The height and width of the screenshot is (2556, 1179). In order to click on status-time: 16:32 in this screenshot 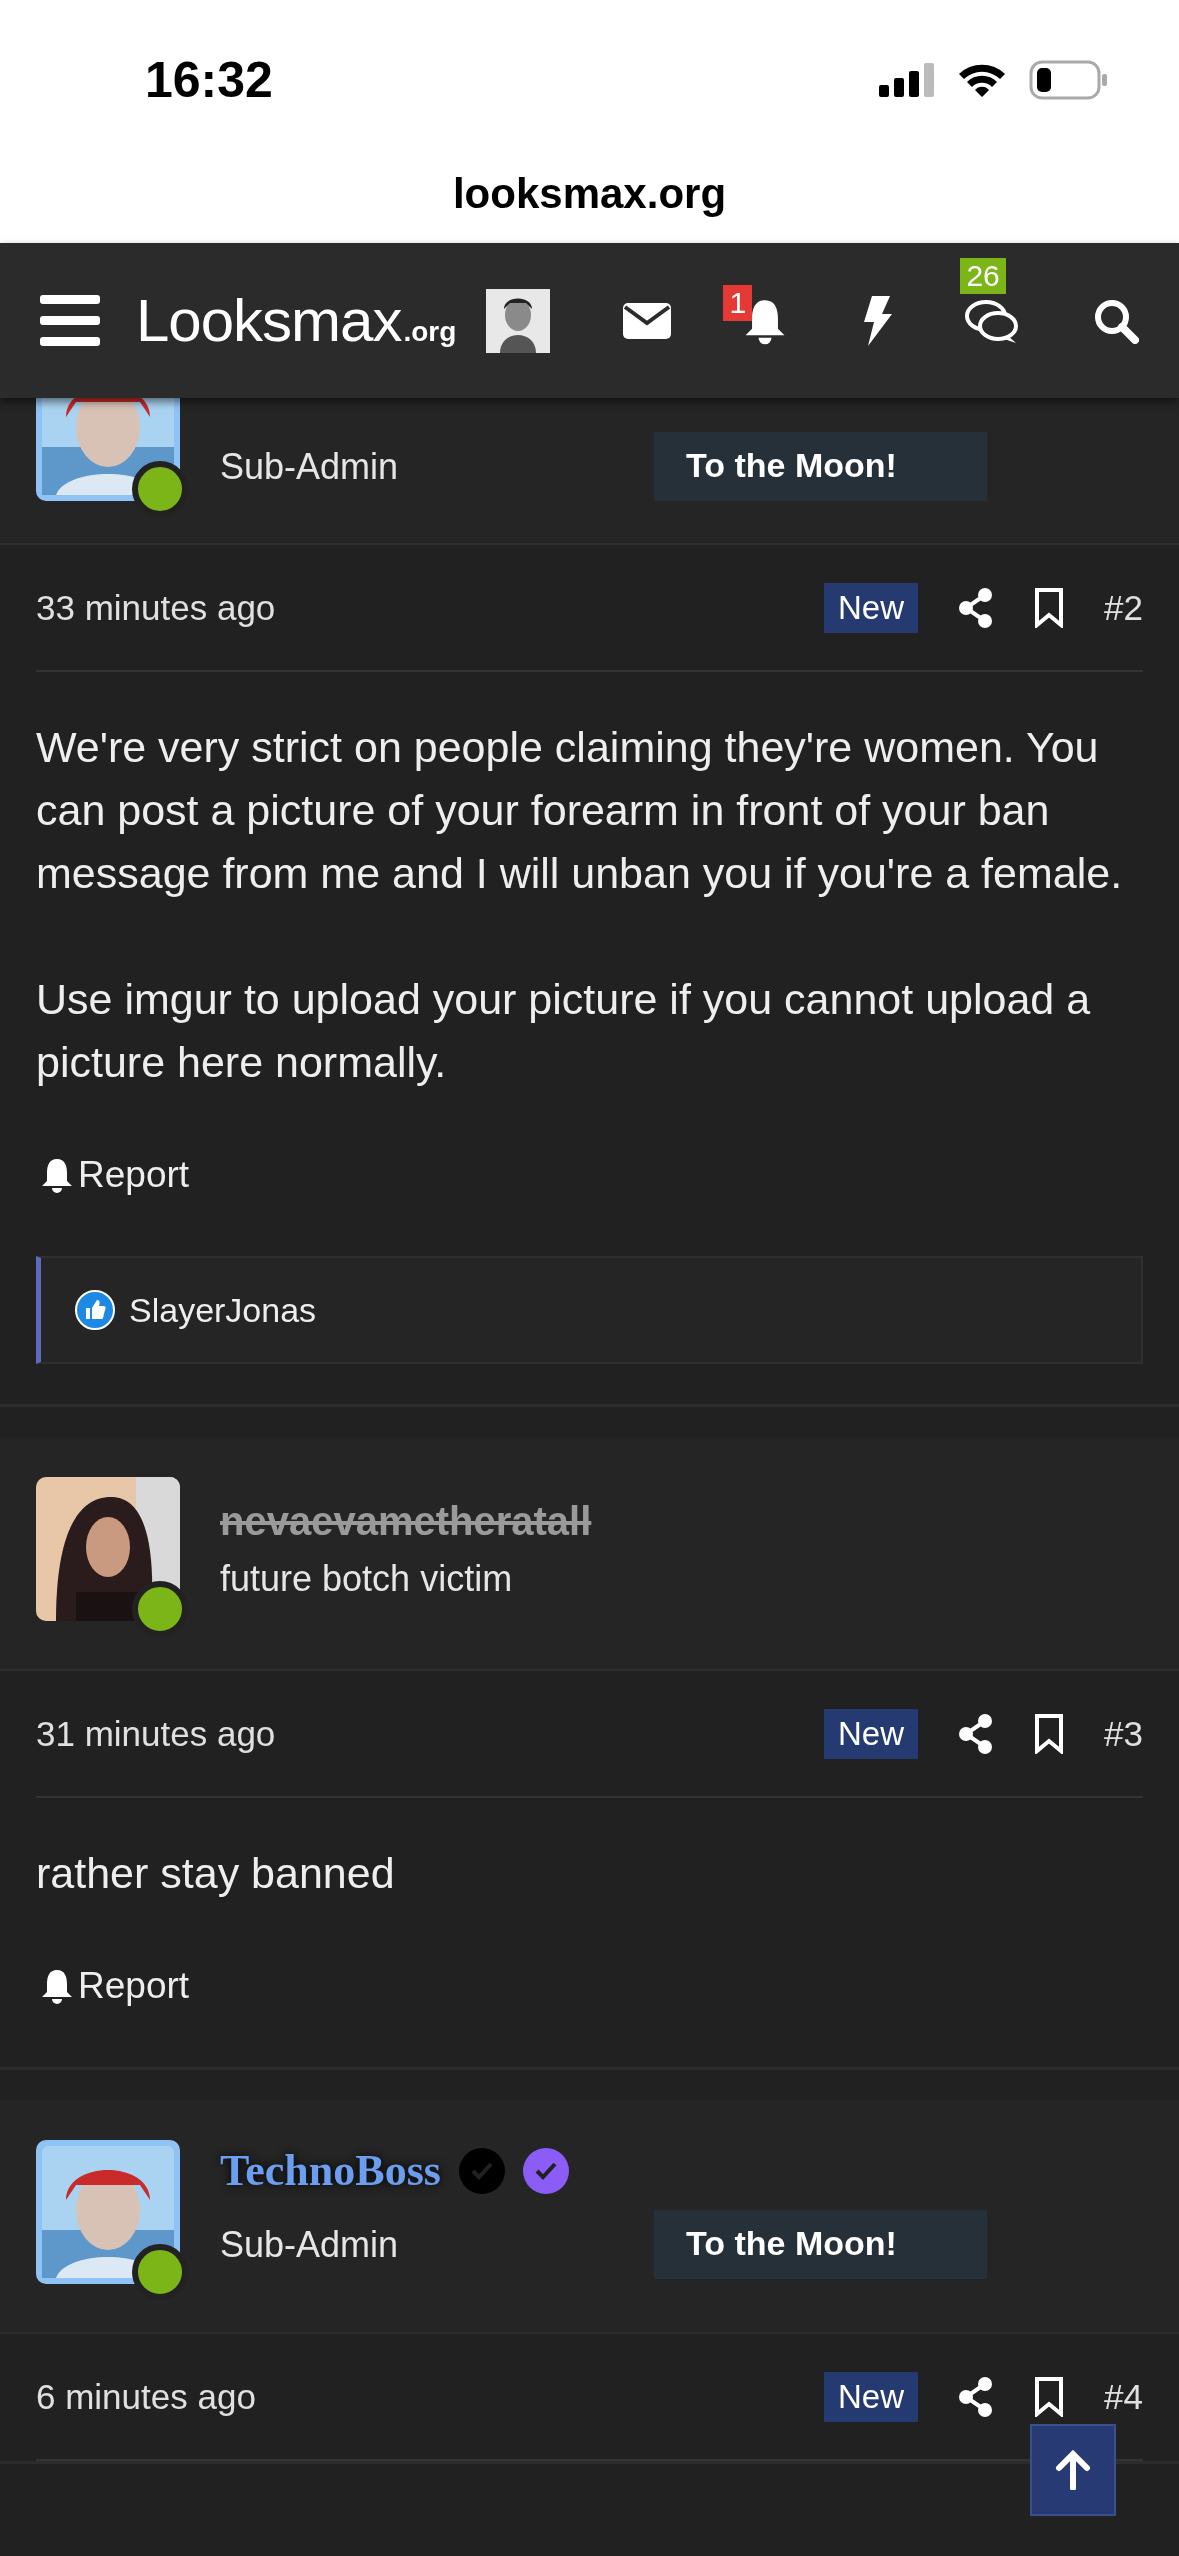, I will do `click(209, 80)`.